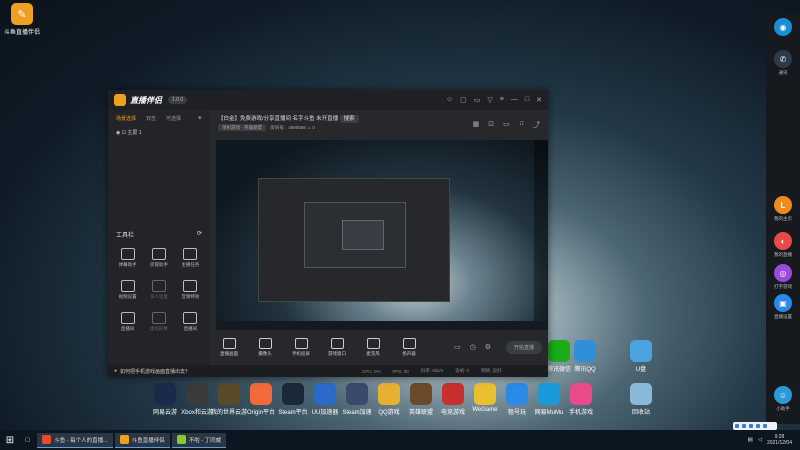  Describe the element at coordinates (124, 133) in the screenshot. I see `lock-icon: ⊡` at that location.